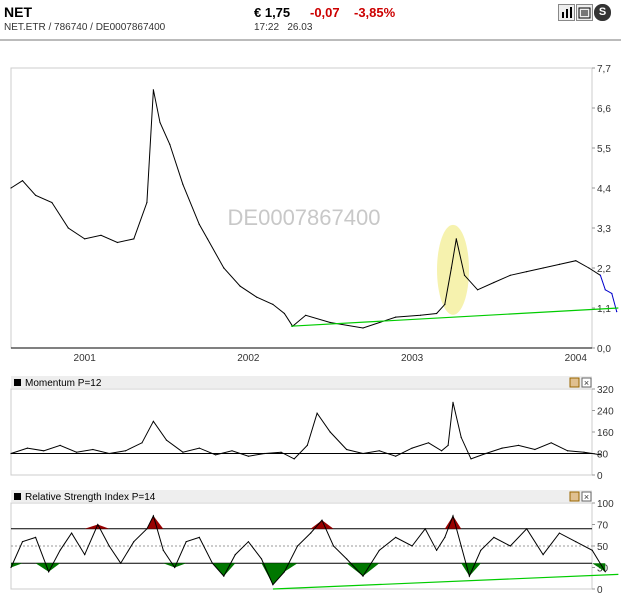 The image size is (621, 597). I want to click on price-y-tick-label: 3,3, so click(604, 229).